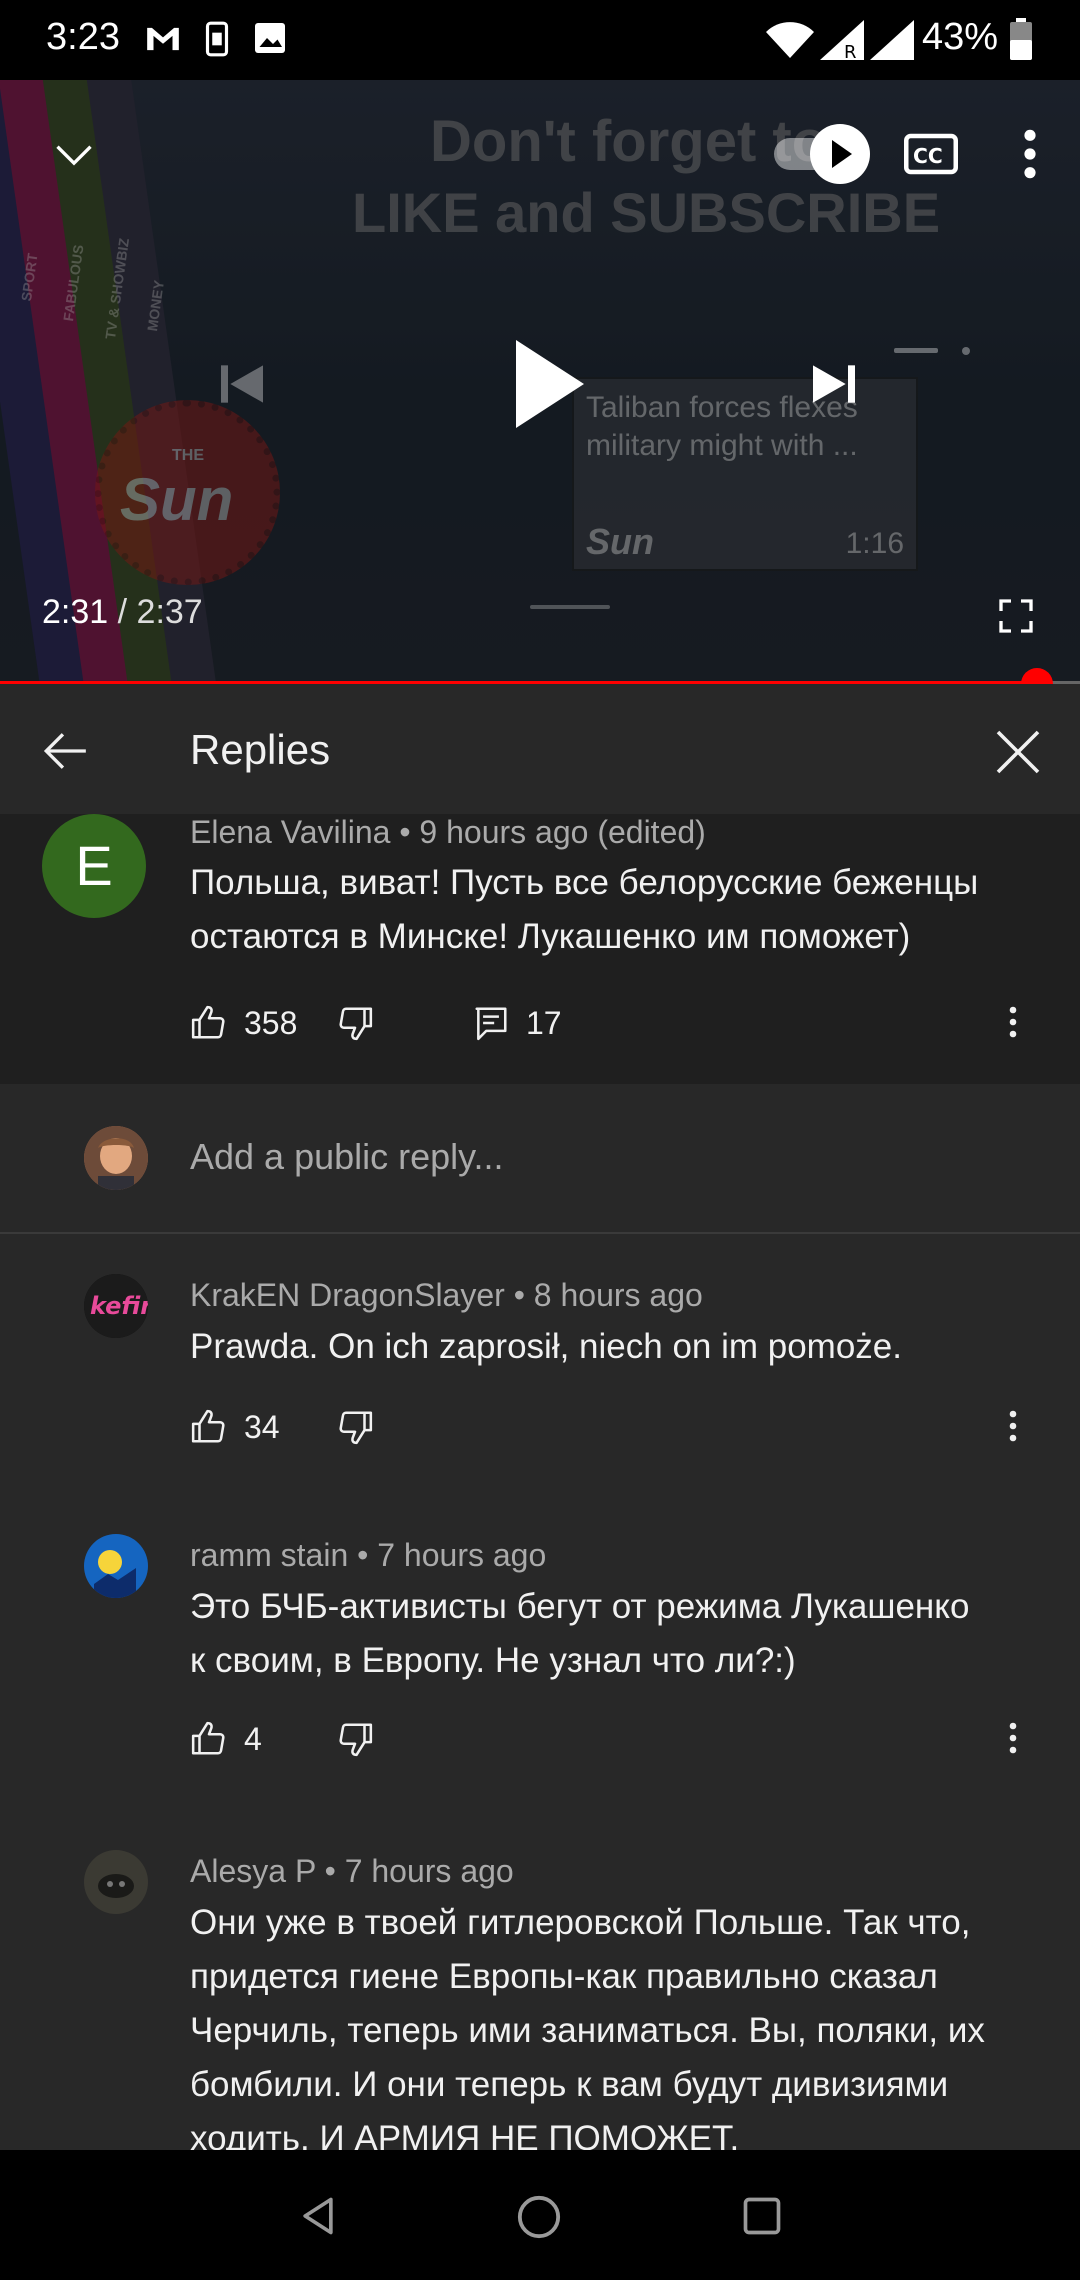 This screenshot has height=2280, width=1080. Describe the element at coordinates (928, 156) in the screenshot. I see `svg-text: CC` at that location.